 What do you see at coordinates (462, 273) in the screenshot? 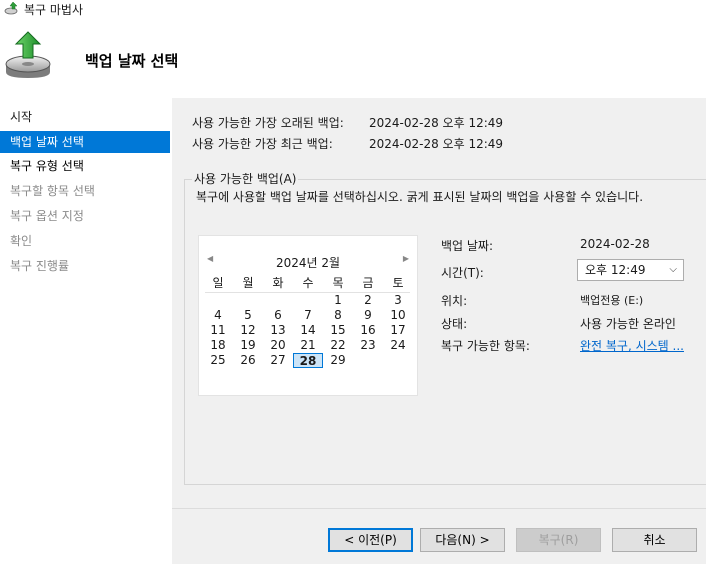
I see `time-label: 시간(T):` at bounding box center [462, 273].